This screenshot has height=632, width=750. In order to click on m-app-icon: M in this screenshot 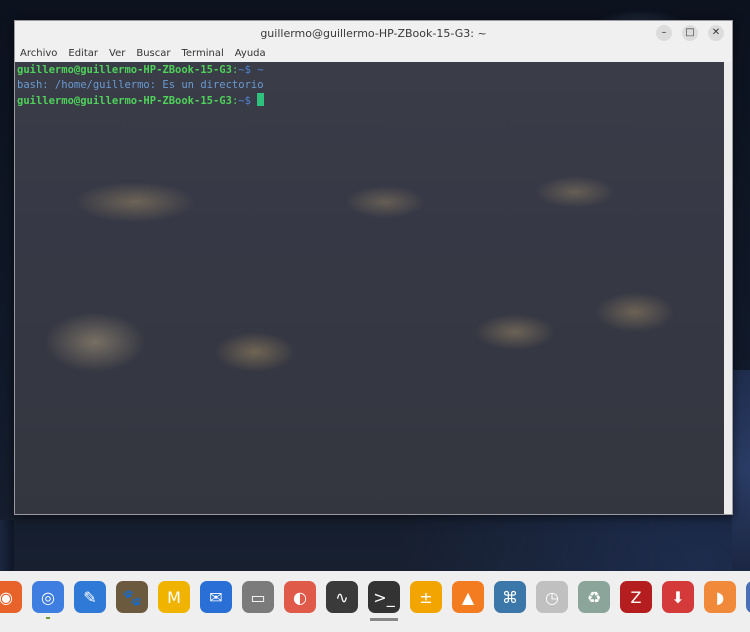, I will do `click(174, 597)`.